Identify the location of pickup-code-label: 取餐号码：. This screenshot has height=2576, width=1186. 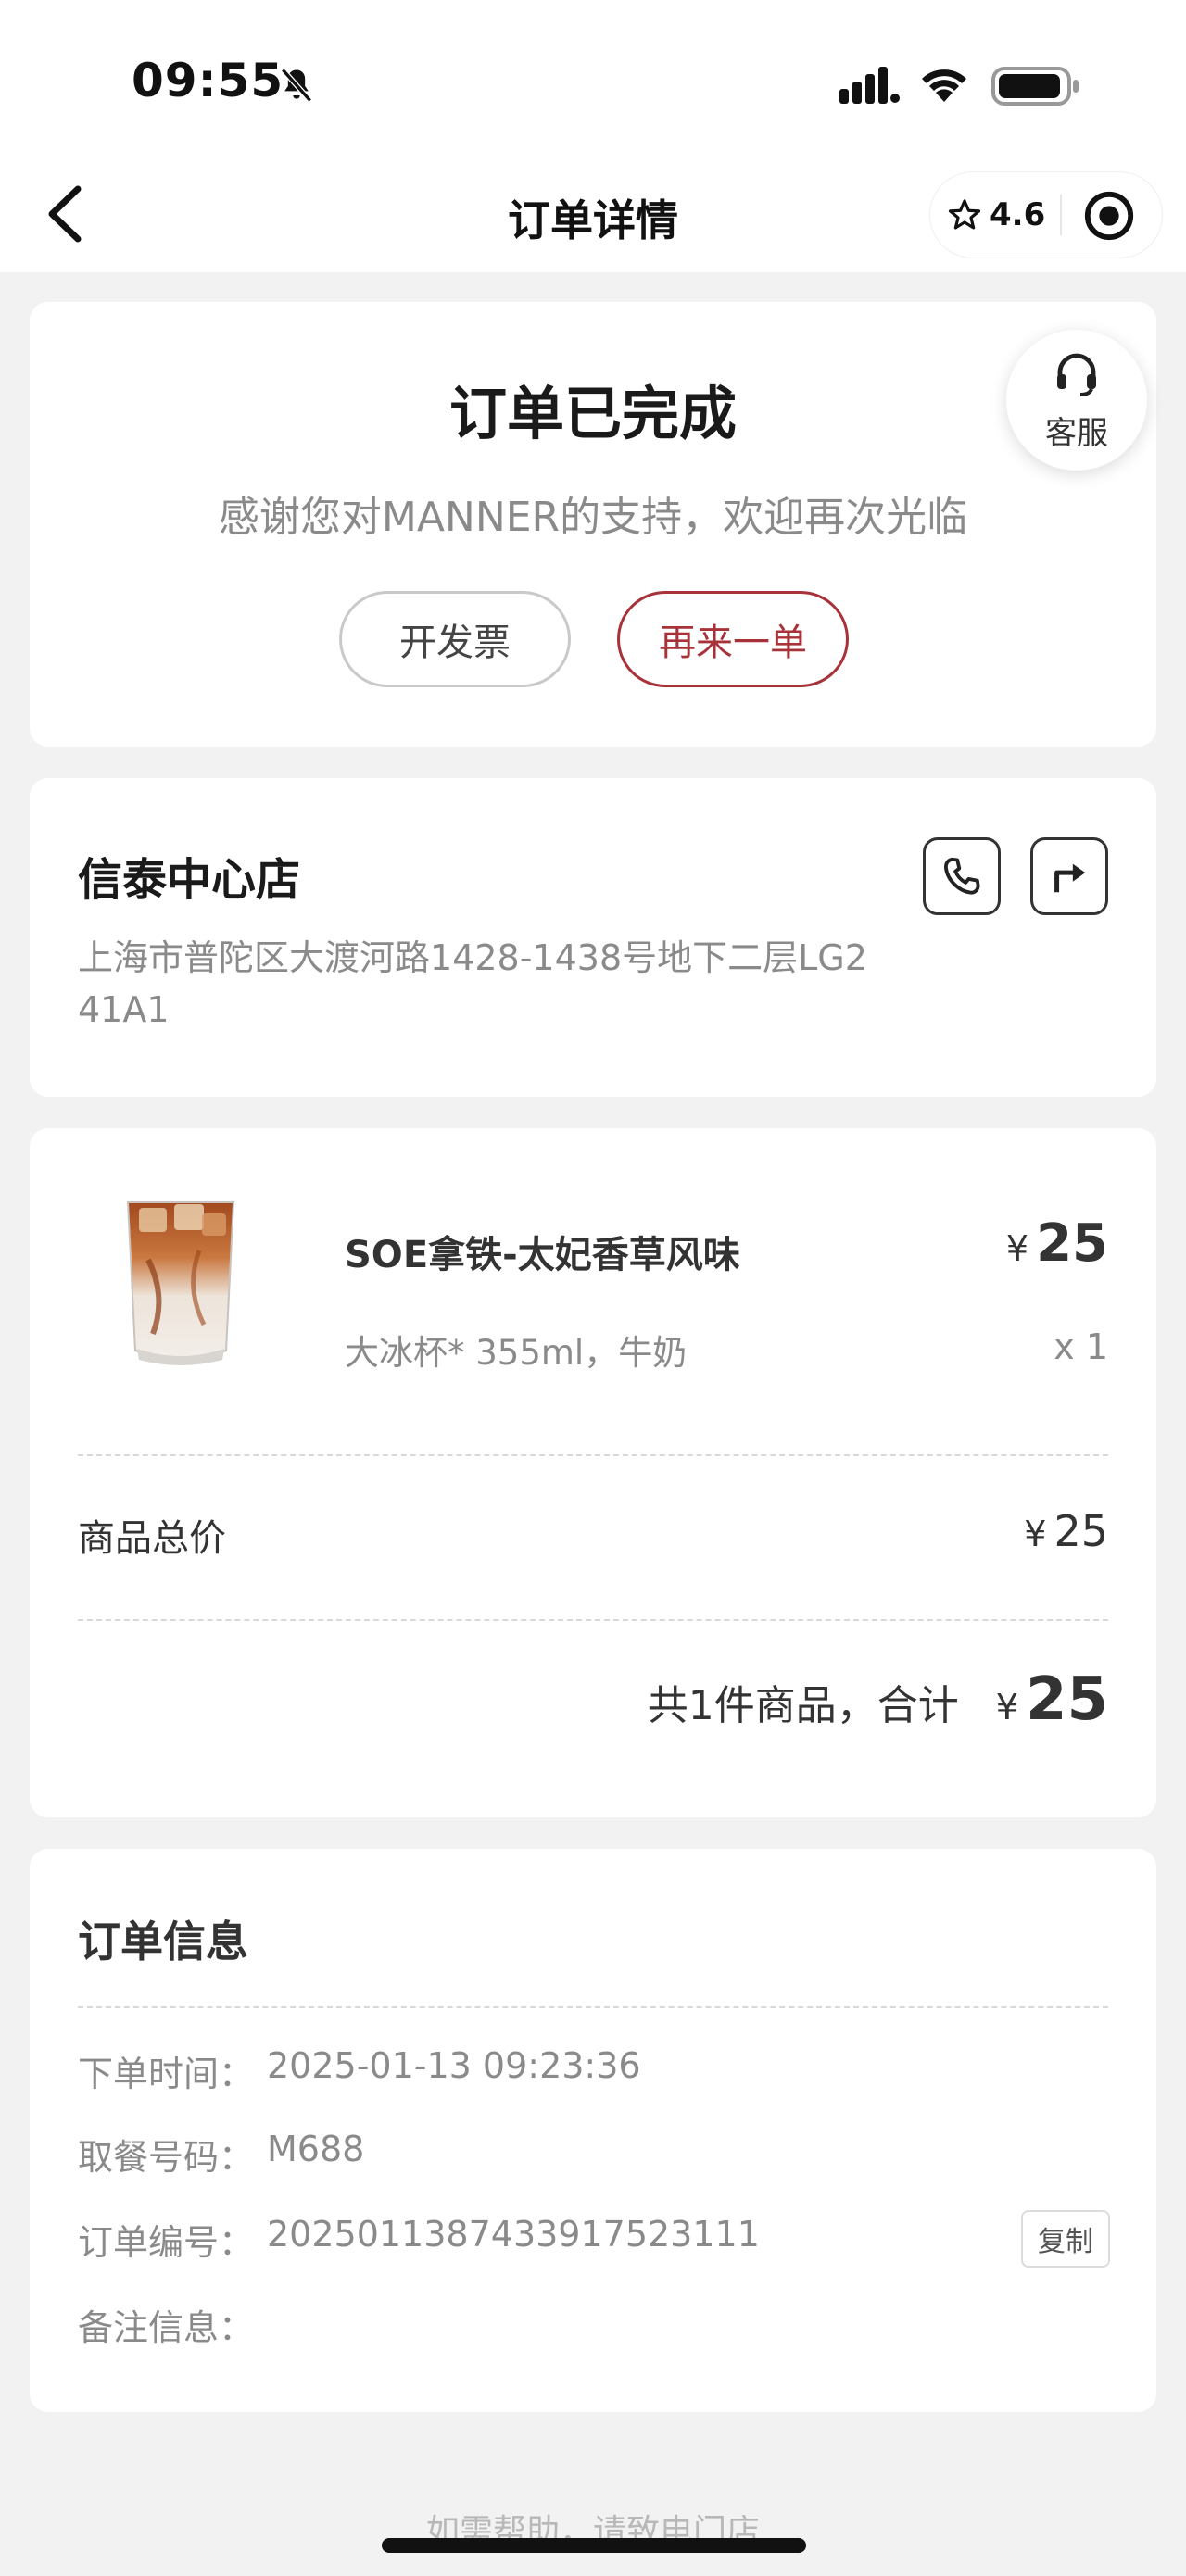
(166, 2157).